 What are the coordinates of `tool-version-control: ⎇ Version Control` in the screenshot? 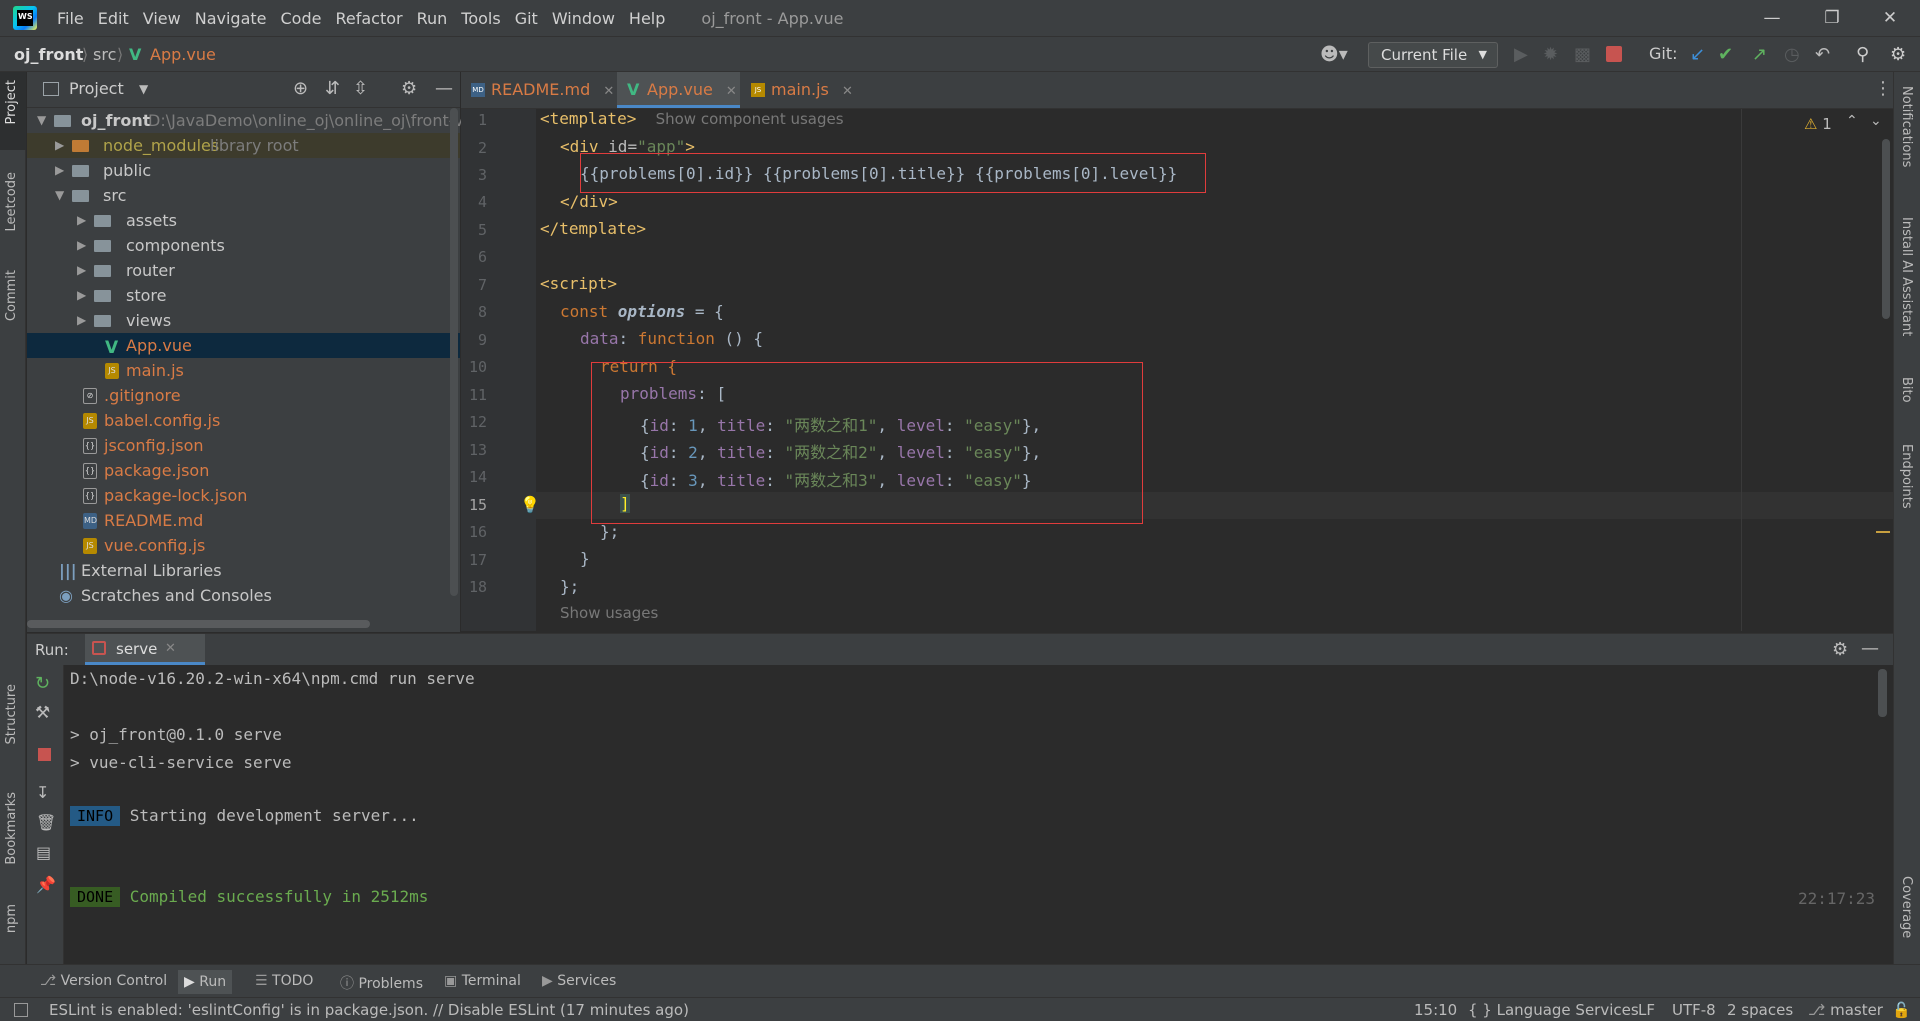 It's located at (103, 981).